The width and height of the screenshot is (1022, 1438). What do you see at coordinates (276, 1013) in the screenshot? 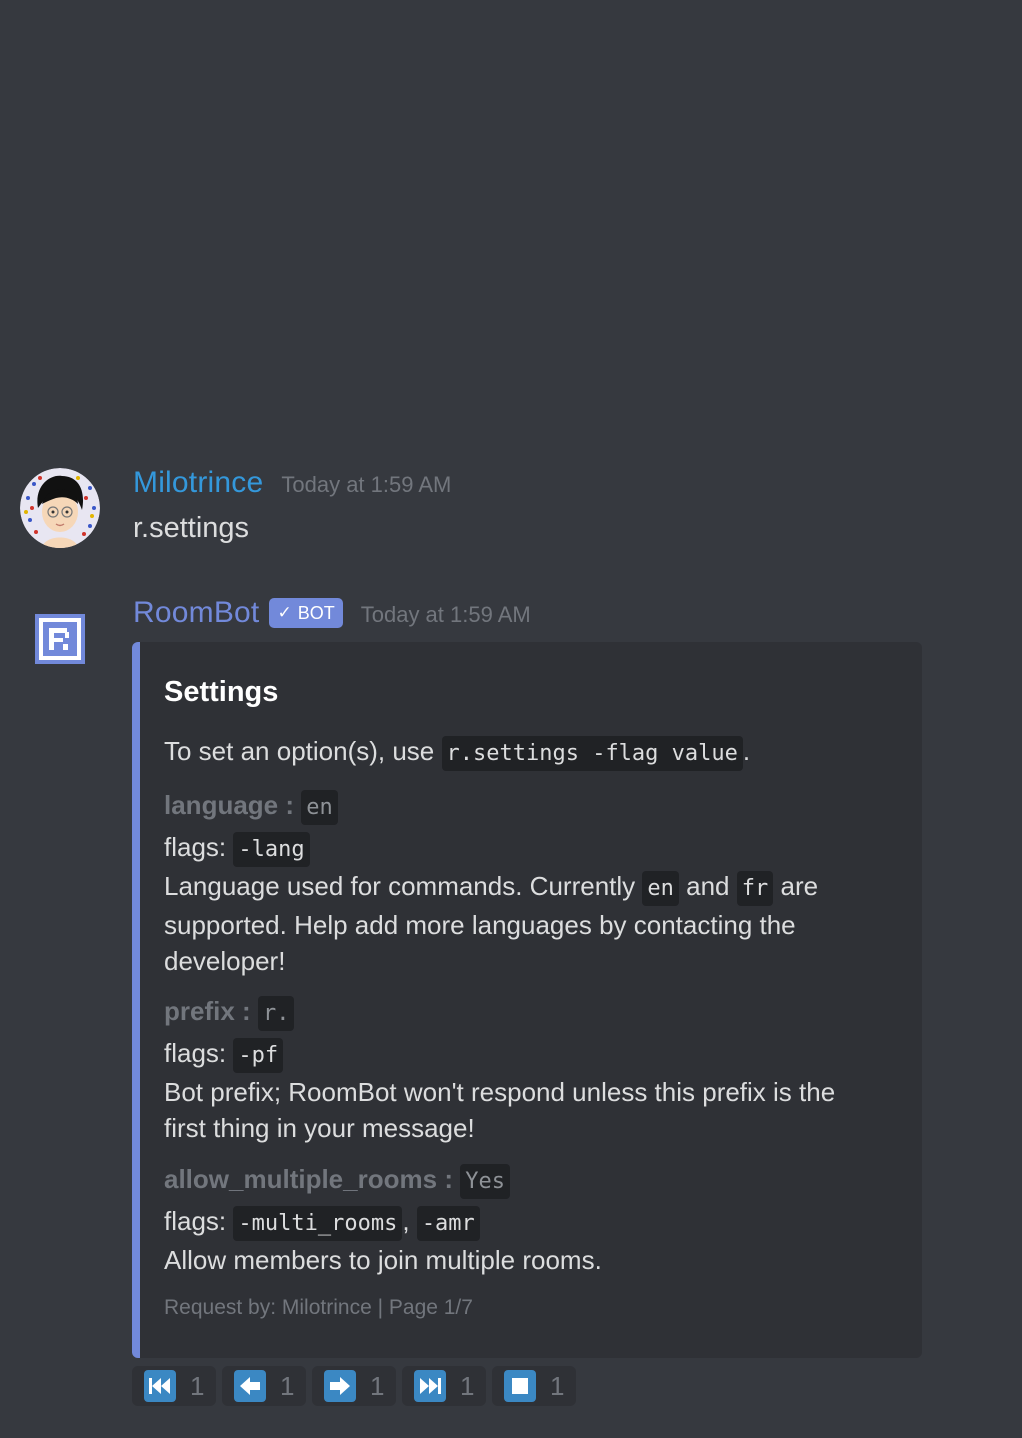
I see `field-value: r.` at bounding box center [276, 1013].